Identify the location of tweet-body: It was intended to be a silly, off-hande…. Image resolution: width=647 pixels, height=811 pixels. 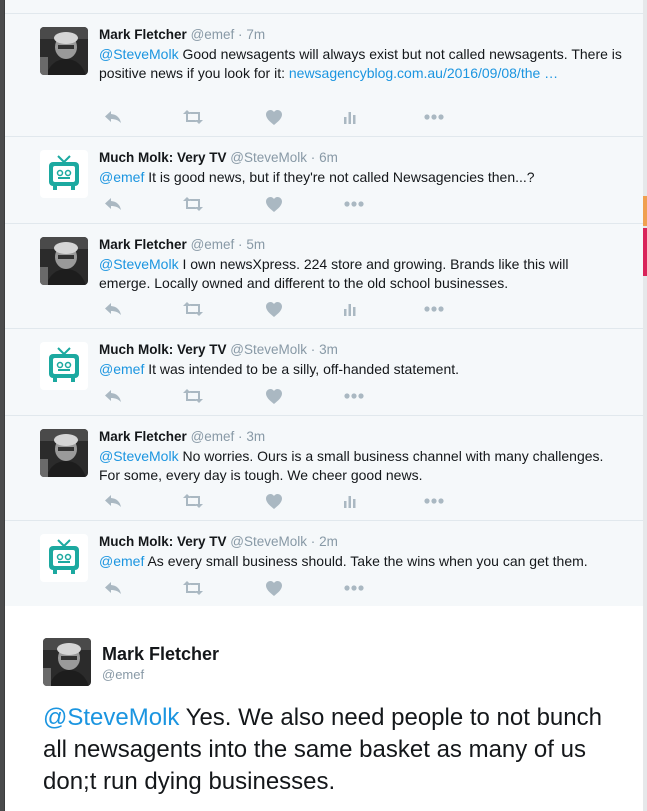
(302, 369).